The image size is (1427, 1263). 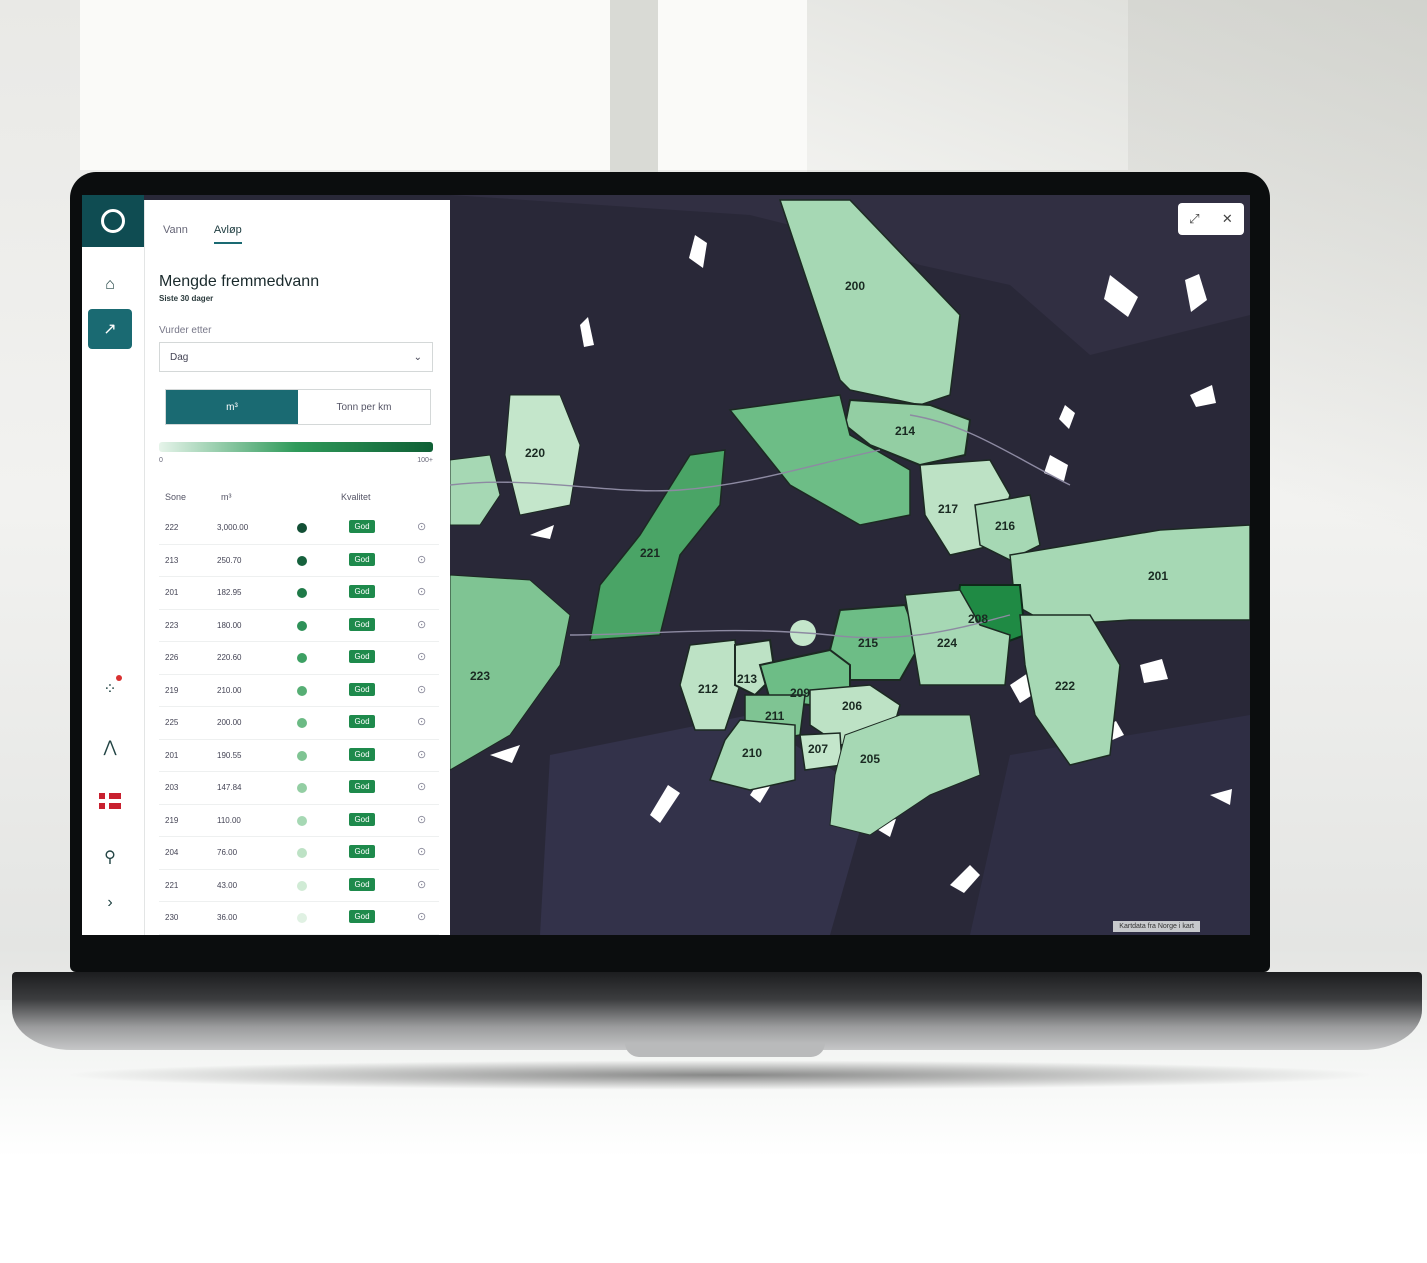 What do you see at coordinates (708, 689) in the screenshot?
I see `label-212: 212` at bounding box center [708, 689].